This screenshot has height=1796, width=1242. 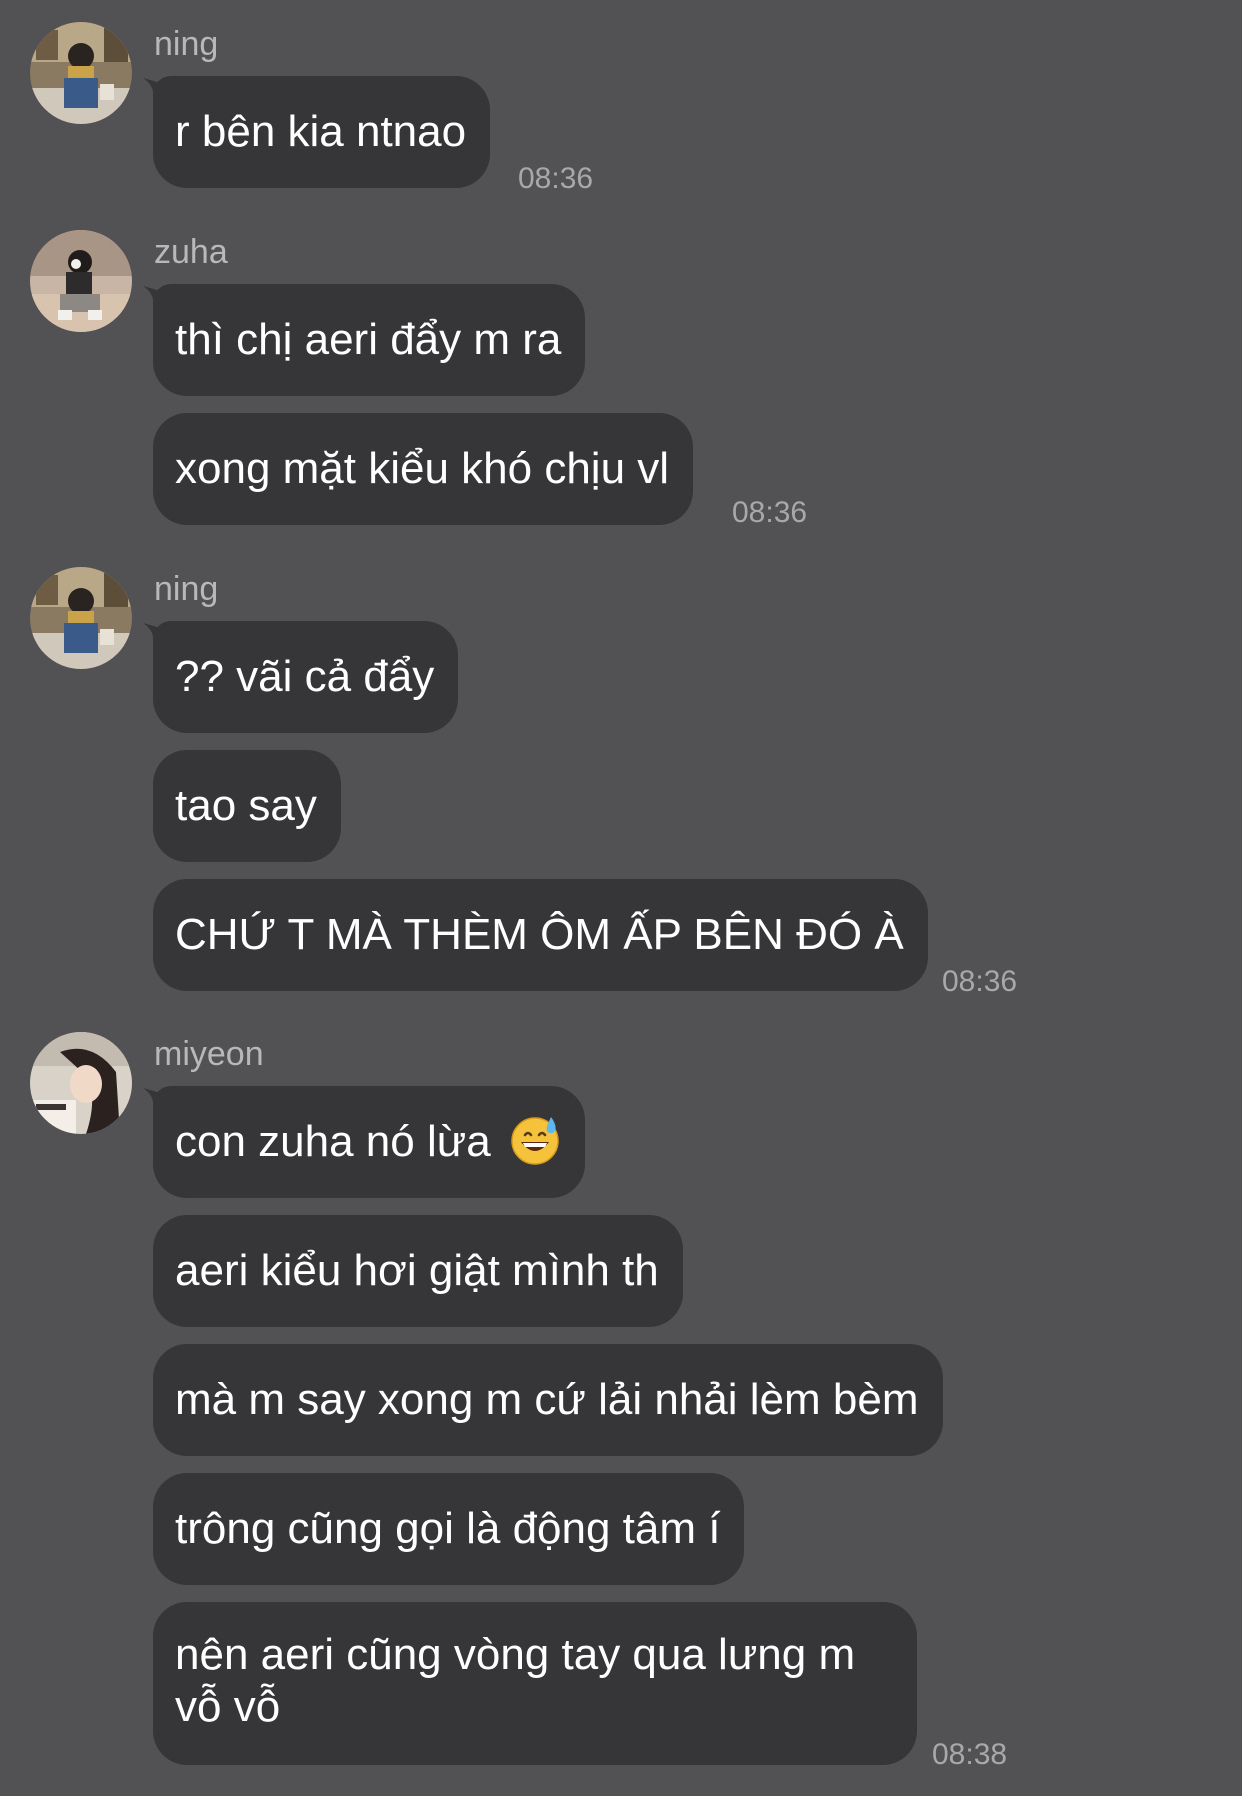 I want to click on message-bubble: trông cũng gọi là động tâm í, so click(x=449, y=1529).